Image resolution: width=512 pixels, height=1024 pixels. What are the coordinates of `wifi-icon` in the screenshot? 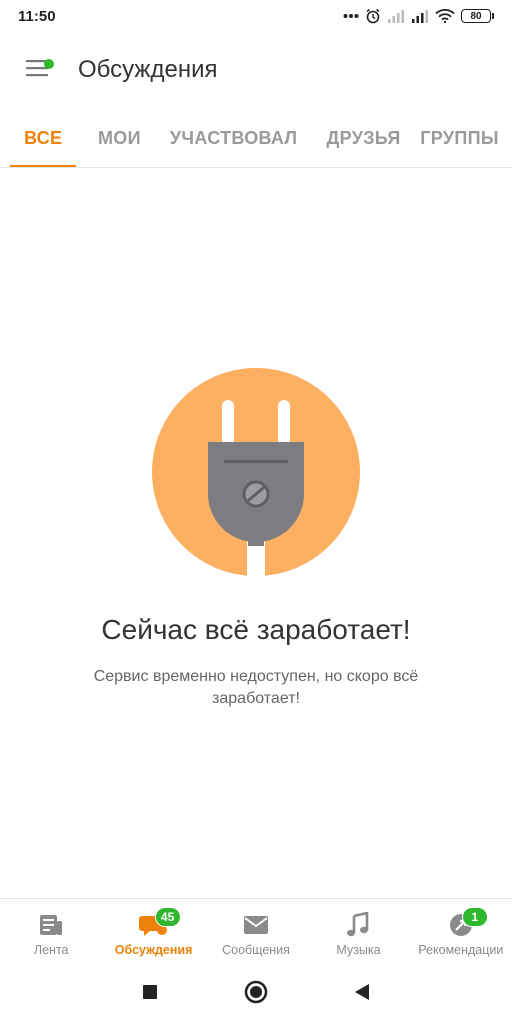 It's located at (445, 16).